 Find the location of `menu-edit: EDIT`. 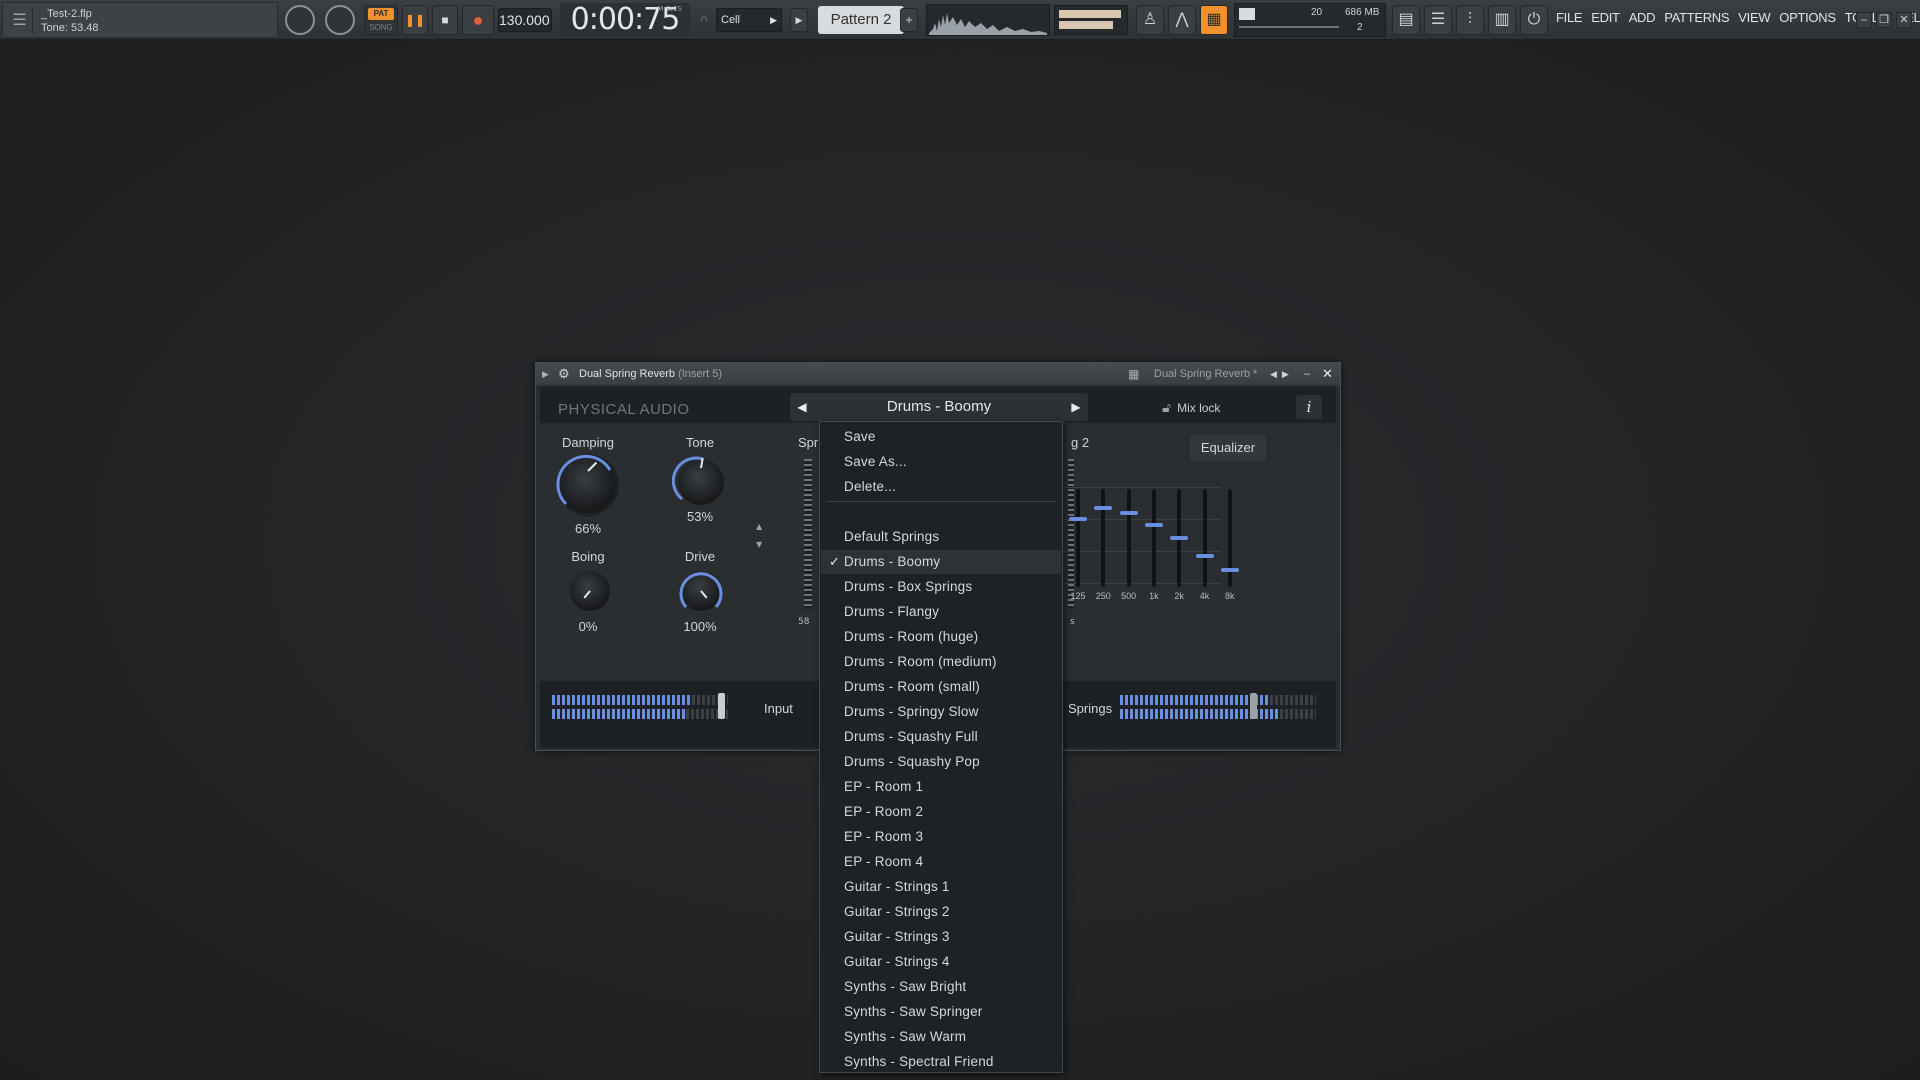

menu-edit: EDIT is located at coordinates (1605, 17).